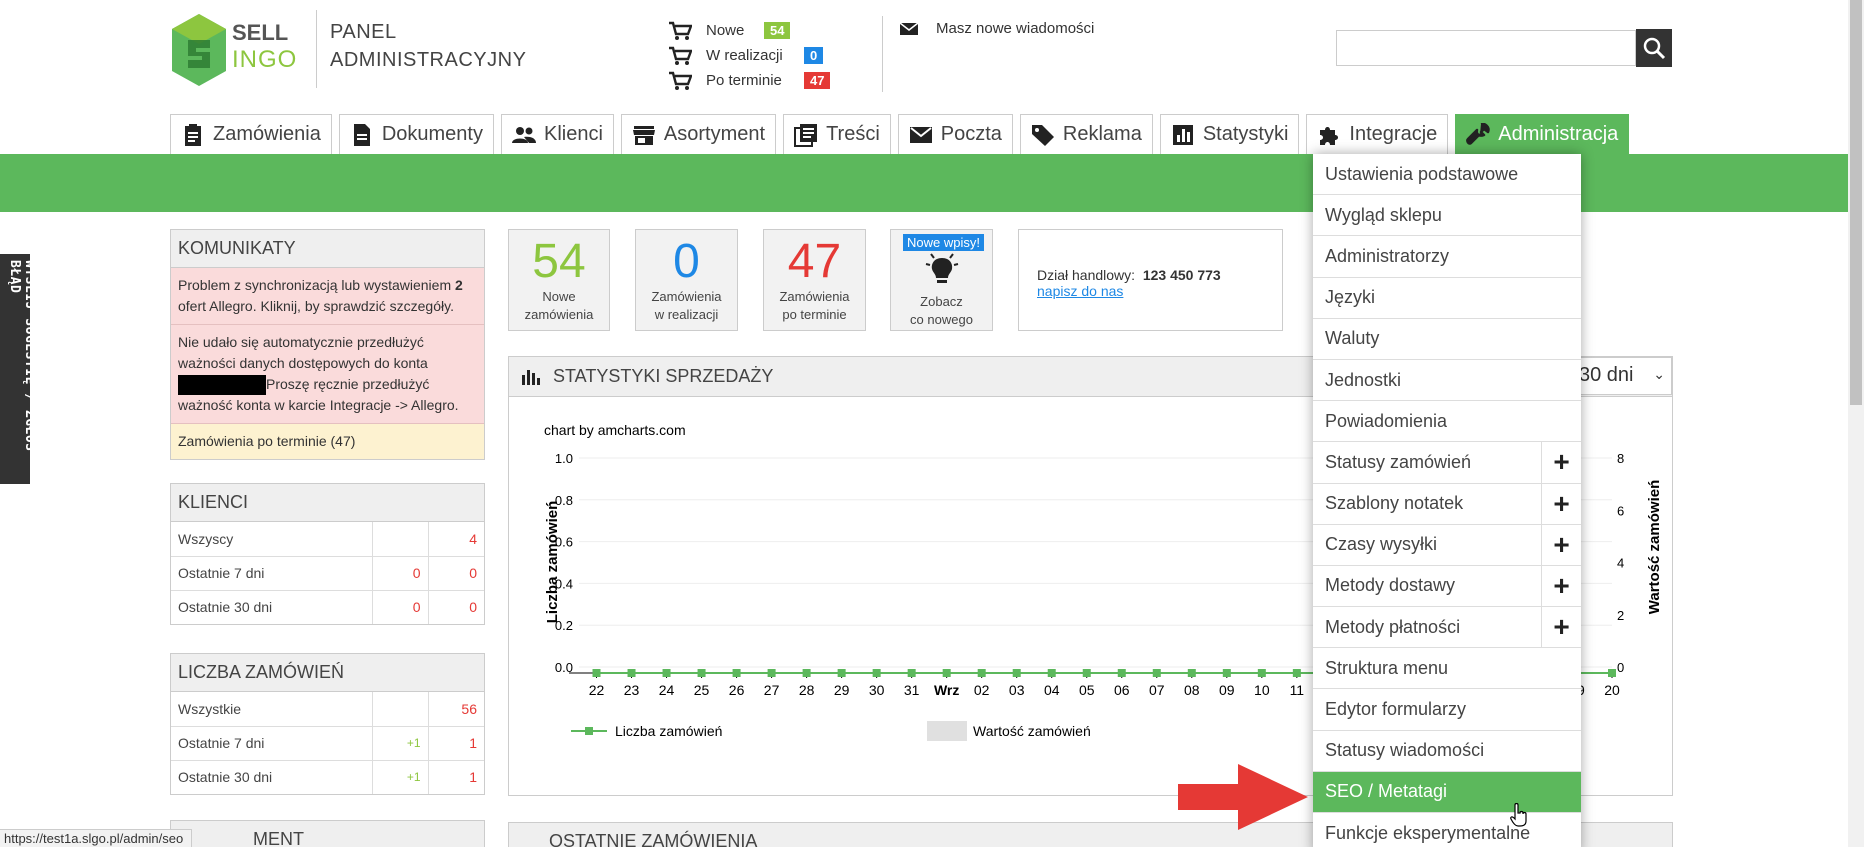 This screenshot has width=1864, height=847. Describe the element at coordinates (837, 134) in the screenshot. I see `tab-tresci: Treści` at that location.